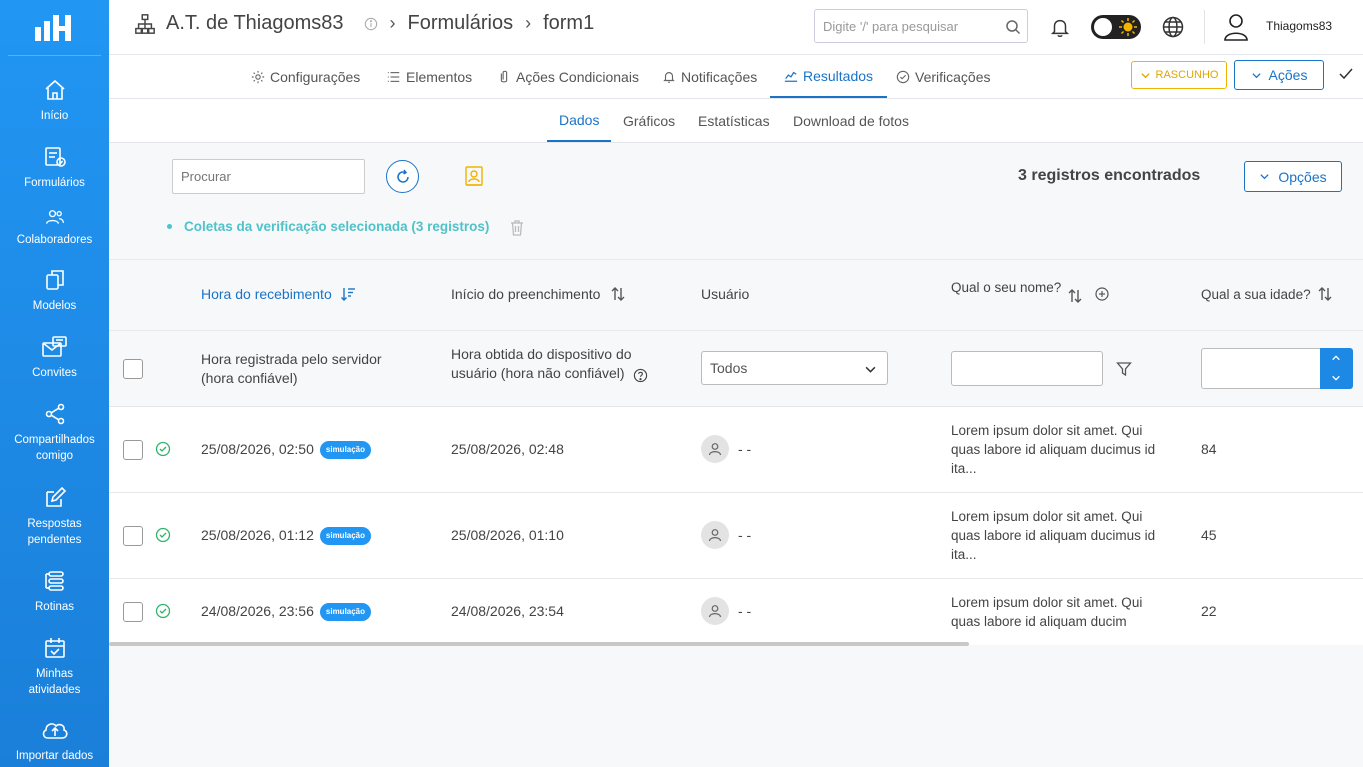  What do you see at coordinates (54, 741) in the screenshot?
I see `sidebar-item-importar-dados: Importar dados` at bounding box center [54, 741].